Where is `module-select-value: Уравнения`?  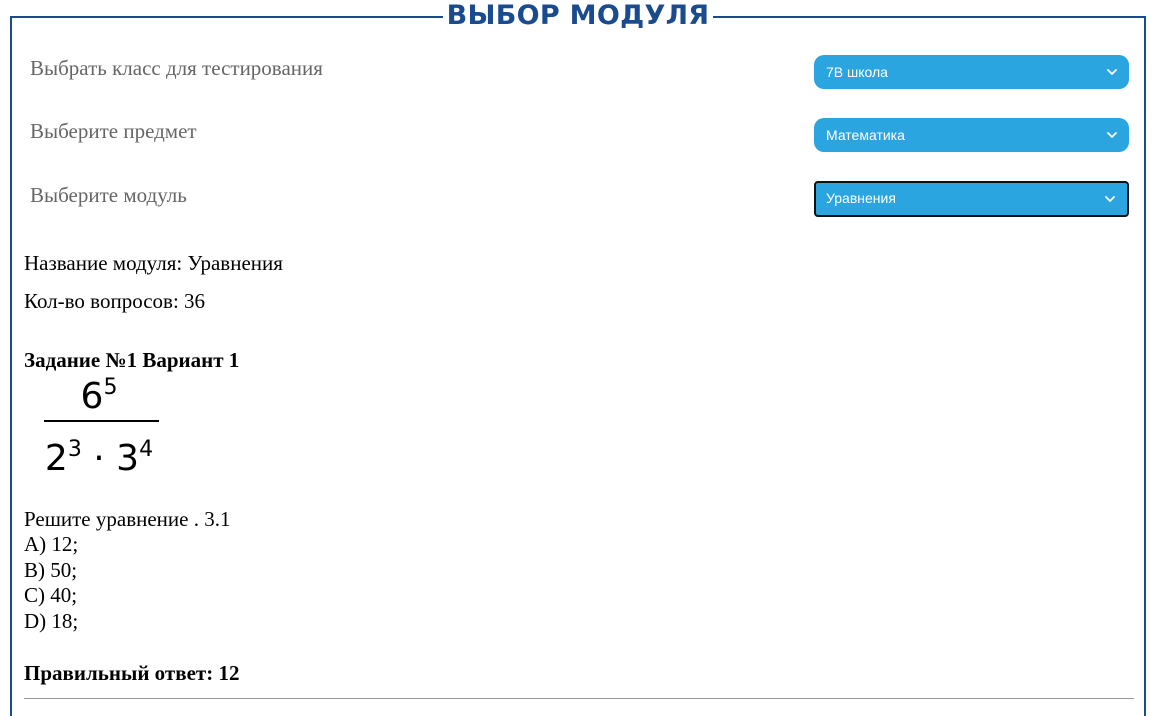
module-select-value: Уравнения is located at coordinates (861, 198).